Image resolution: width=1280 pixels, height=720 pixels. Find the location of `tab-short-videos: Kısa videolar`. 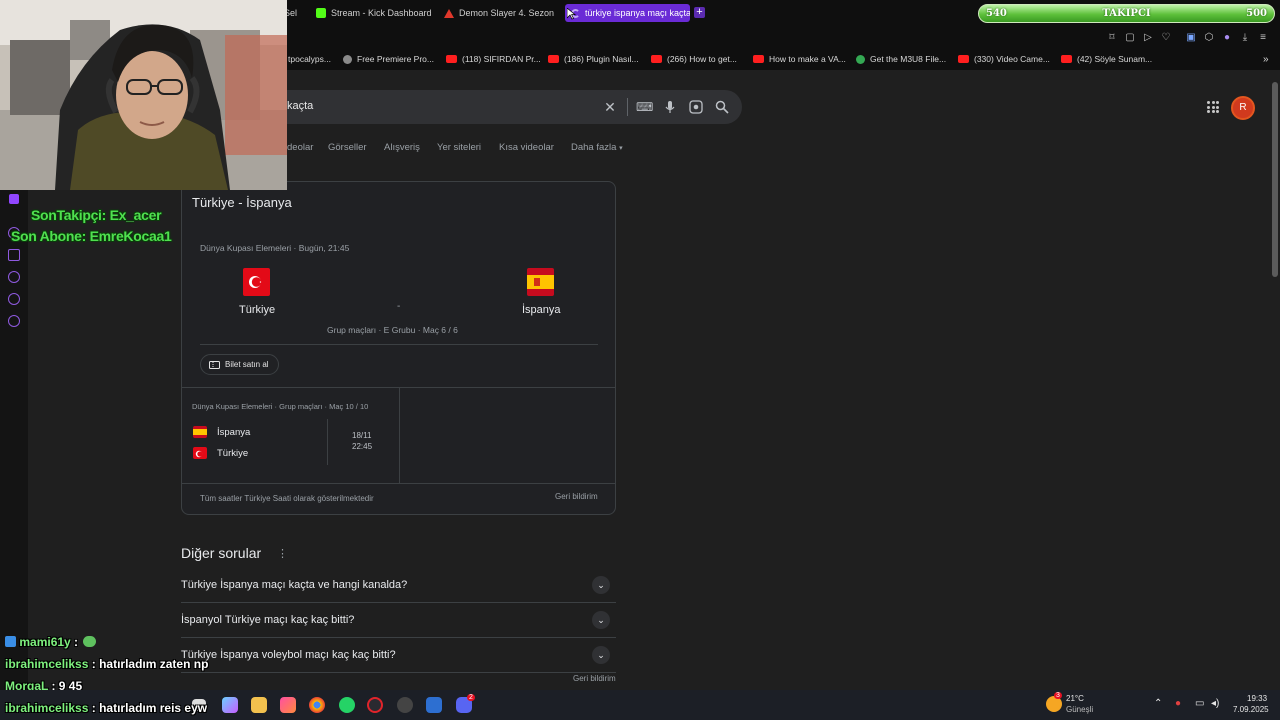

tab-short-videos: Kısa videolar is located at coordinates (526, 147).